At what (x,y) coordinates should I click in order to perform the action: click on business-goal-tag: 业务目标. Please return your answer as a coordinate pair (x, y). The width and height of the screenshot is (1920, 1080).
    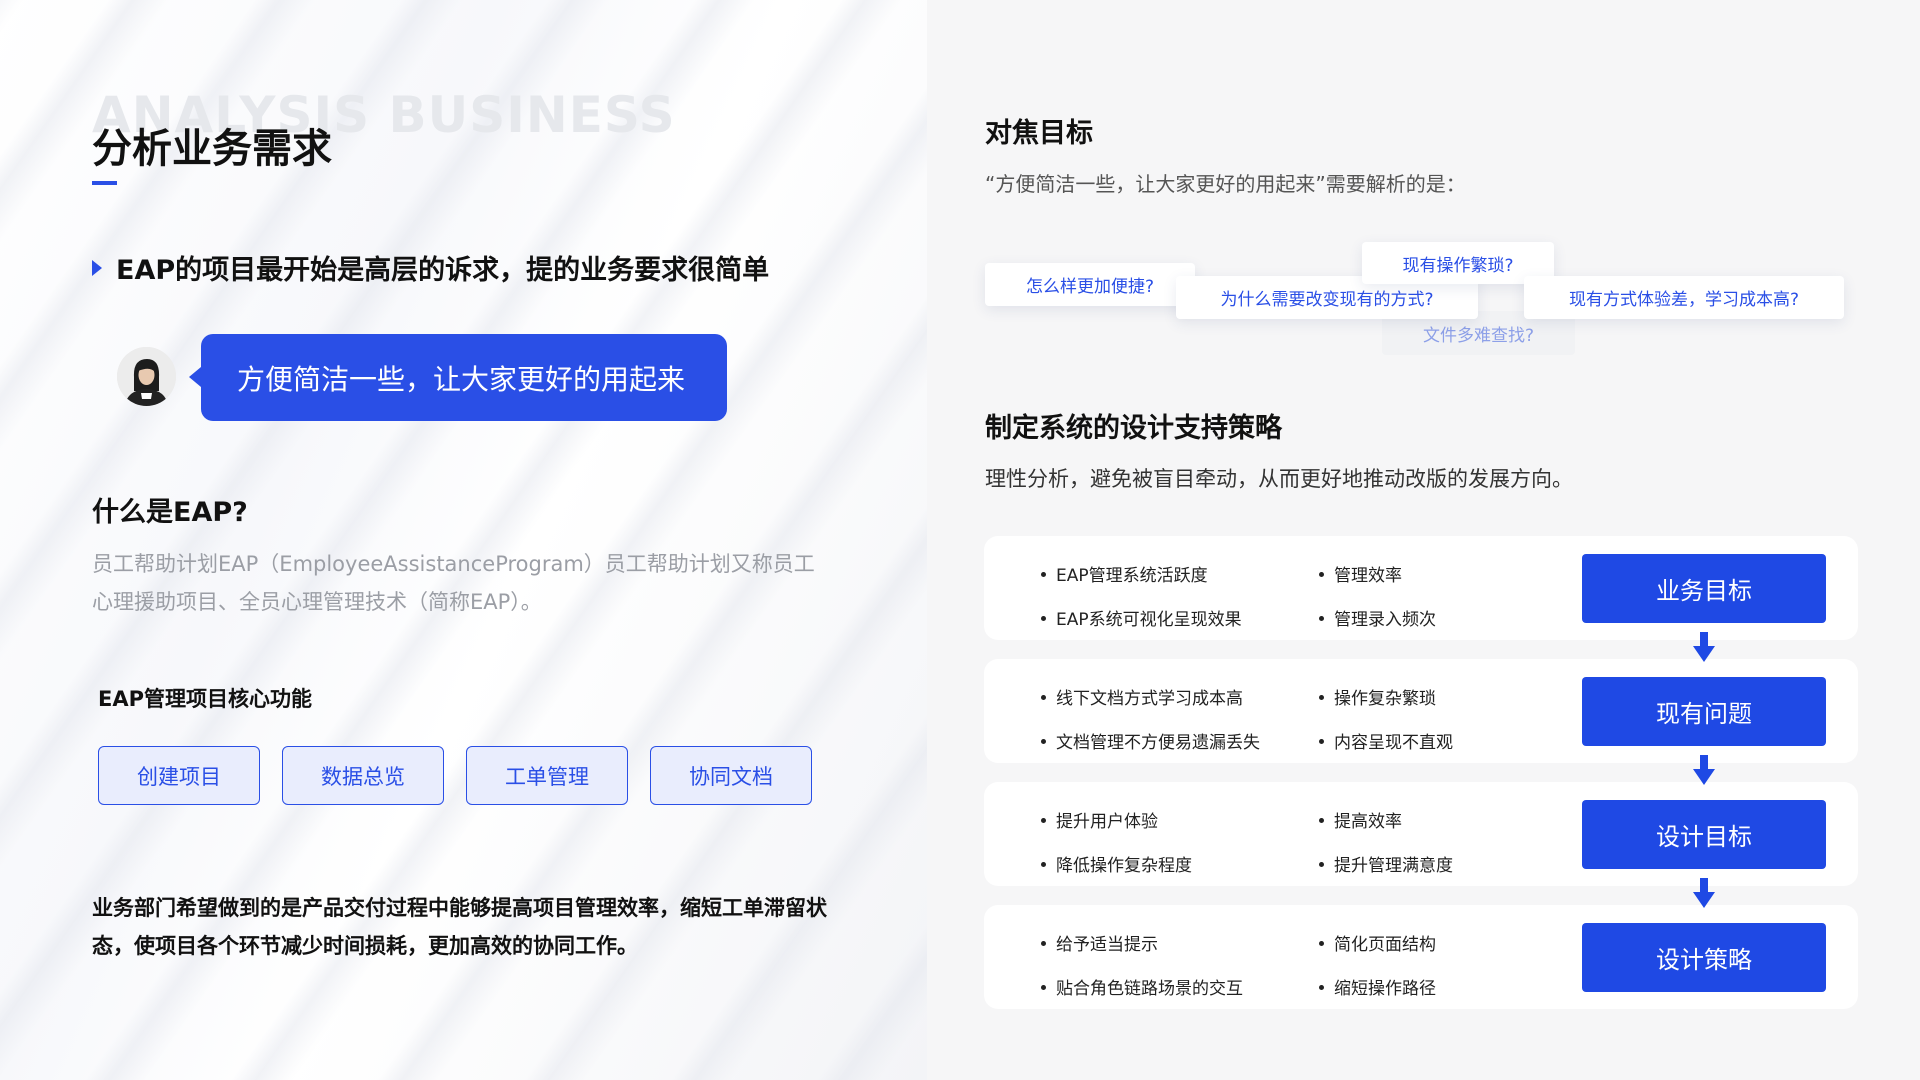
    Looking at the image, I should click on (1704, 588).